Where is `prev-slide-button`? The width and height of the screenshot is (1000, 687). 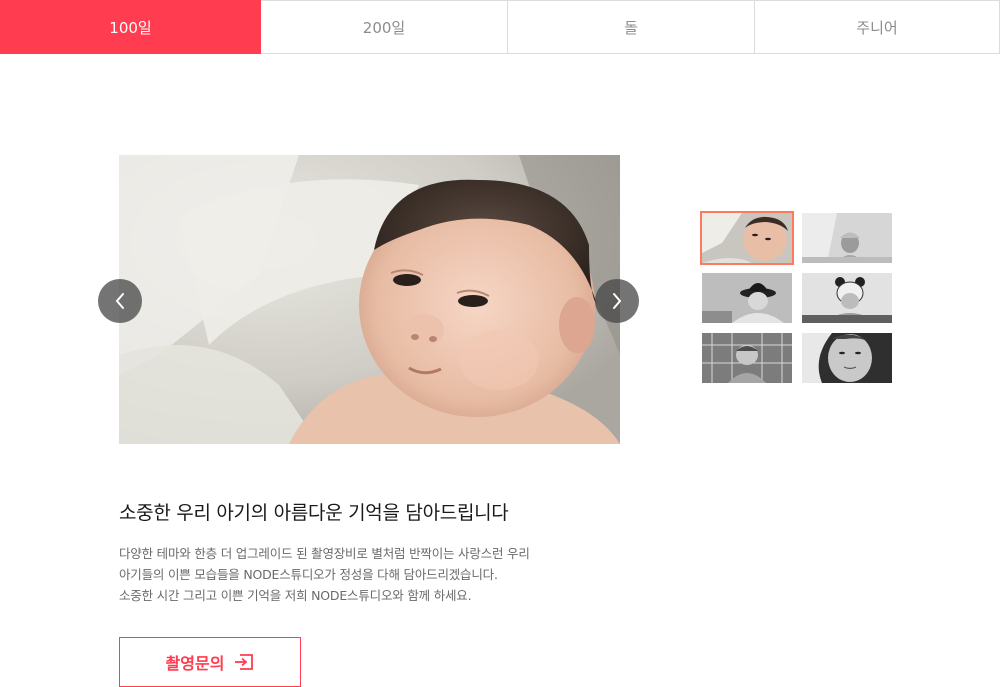
prev-slide-button is located at coordinates (120, 301).